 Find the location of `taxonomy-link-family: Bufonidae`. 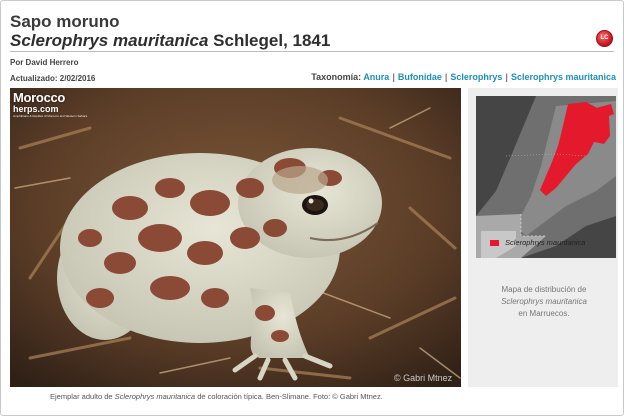

taxonomy-link-family: Bufonidae is located at coordinates (420, 77).